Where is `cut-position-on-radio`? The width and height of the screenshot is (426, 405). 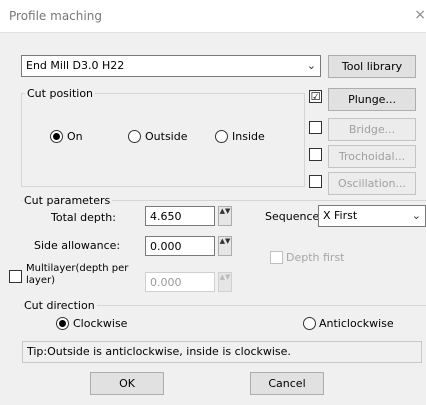 cut-position-on-radio is located at coordinates (56, 136).